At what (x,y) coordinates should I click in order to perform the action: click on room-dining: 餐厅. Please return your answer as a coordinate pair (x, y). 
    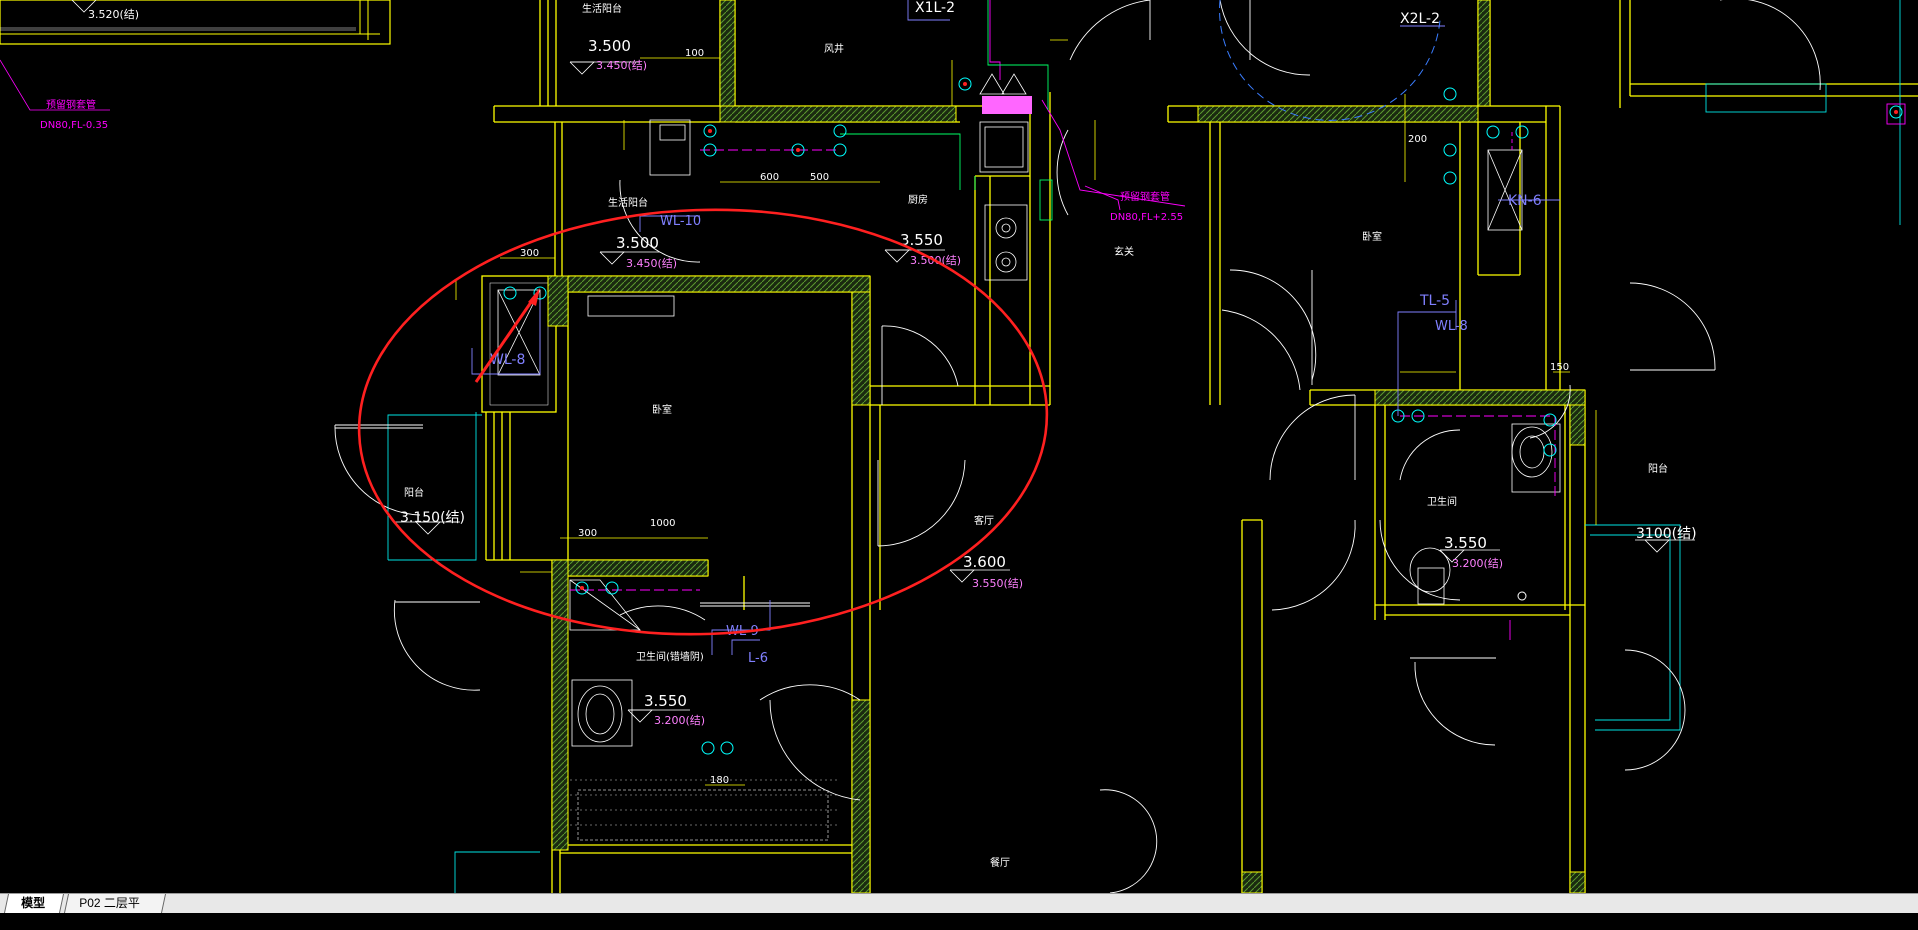
    Looking at the image, I should click on (1000, 862).